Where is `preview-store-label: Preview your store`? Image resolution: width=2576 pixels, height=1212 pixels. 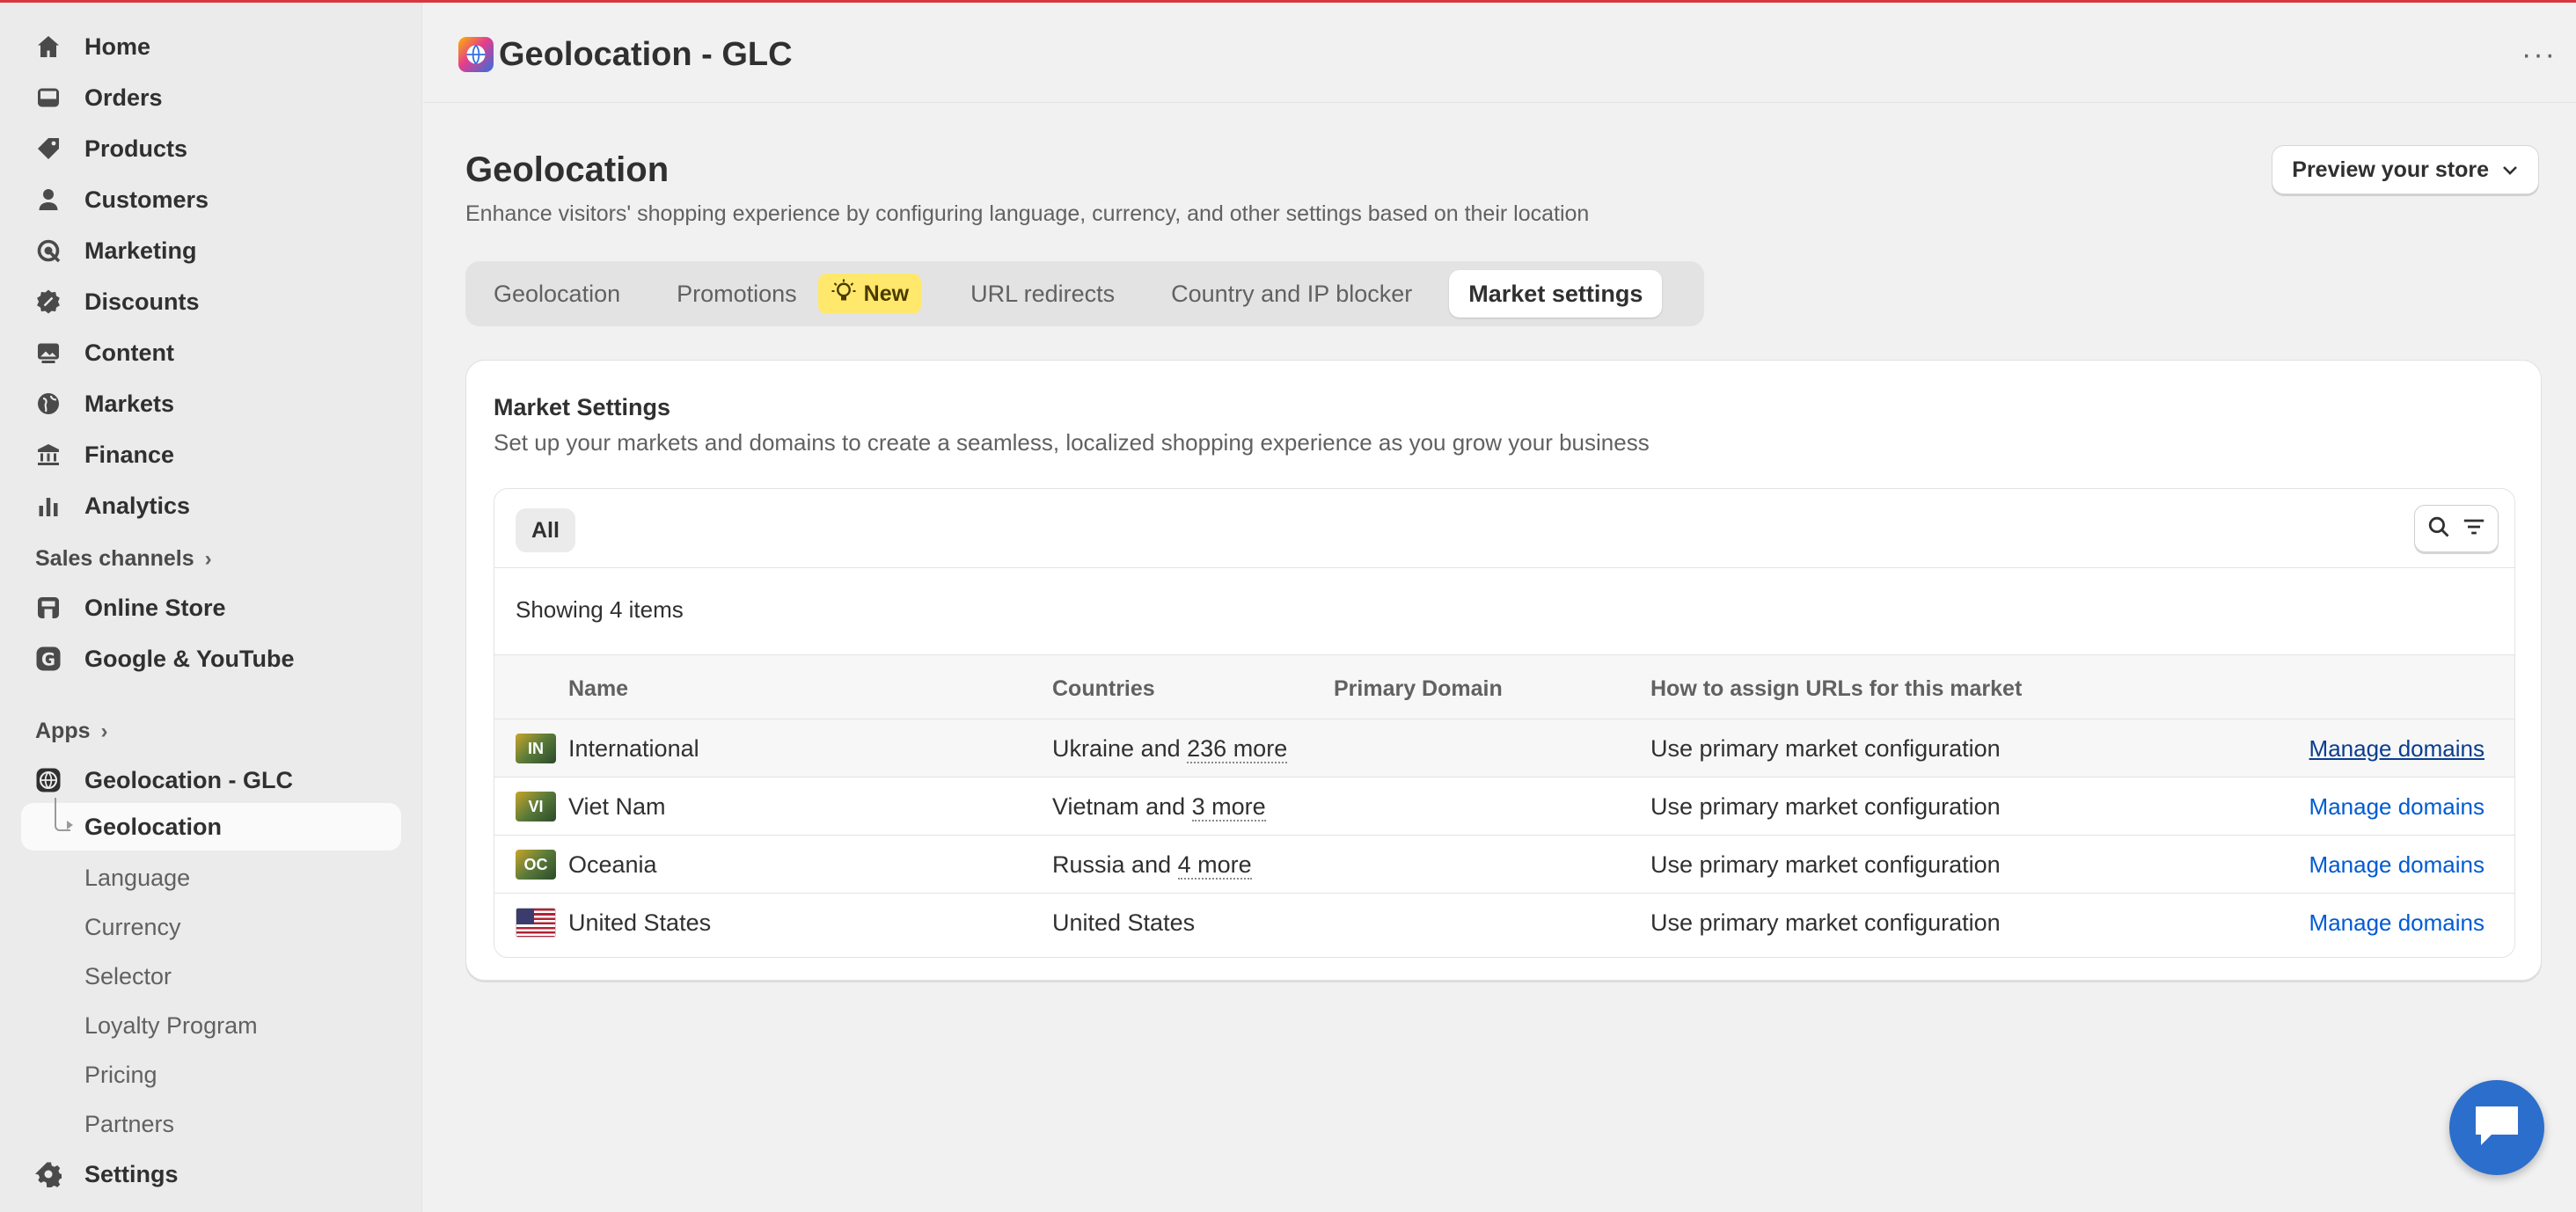
preview-store-label: Preview your store is located at coordinates (2390, 169).